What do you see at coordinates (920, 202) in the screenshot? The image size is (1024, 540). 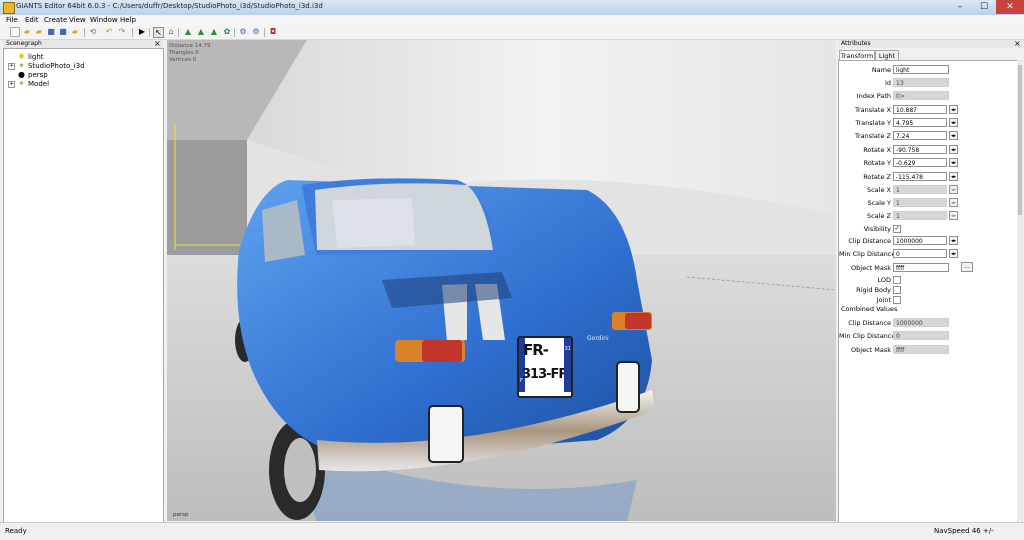 I see `scale-y-field: 1` at bounding box center [920, 202].